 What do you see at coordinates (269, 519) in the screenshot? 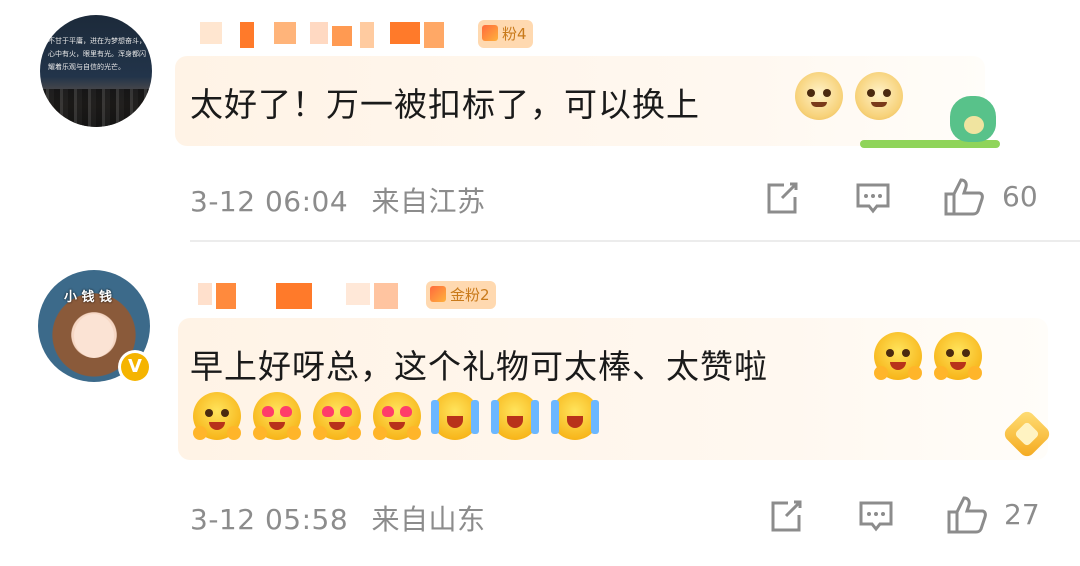
I see `timestamp: 3-12 05:58` at bounding box center [269, 519].